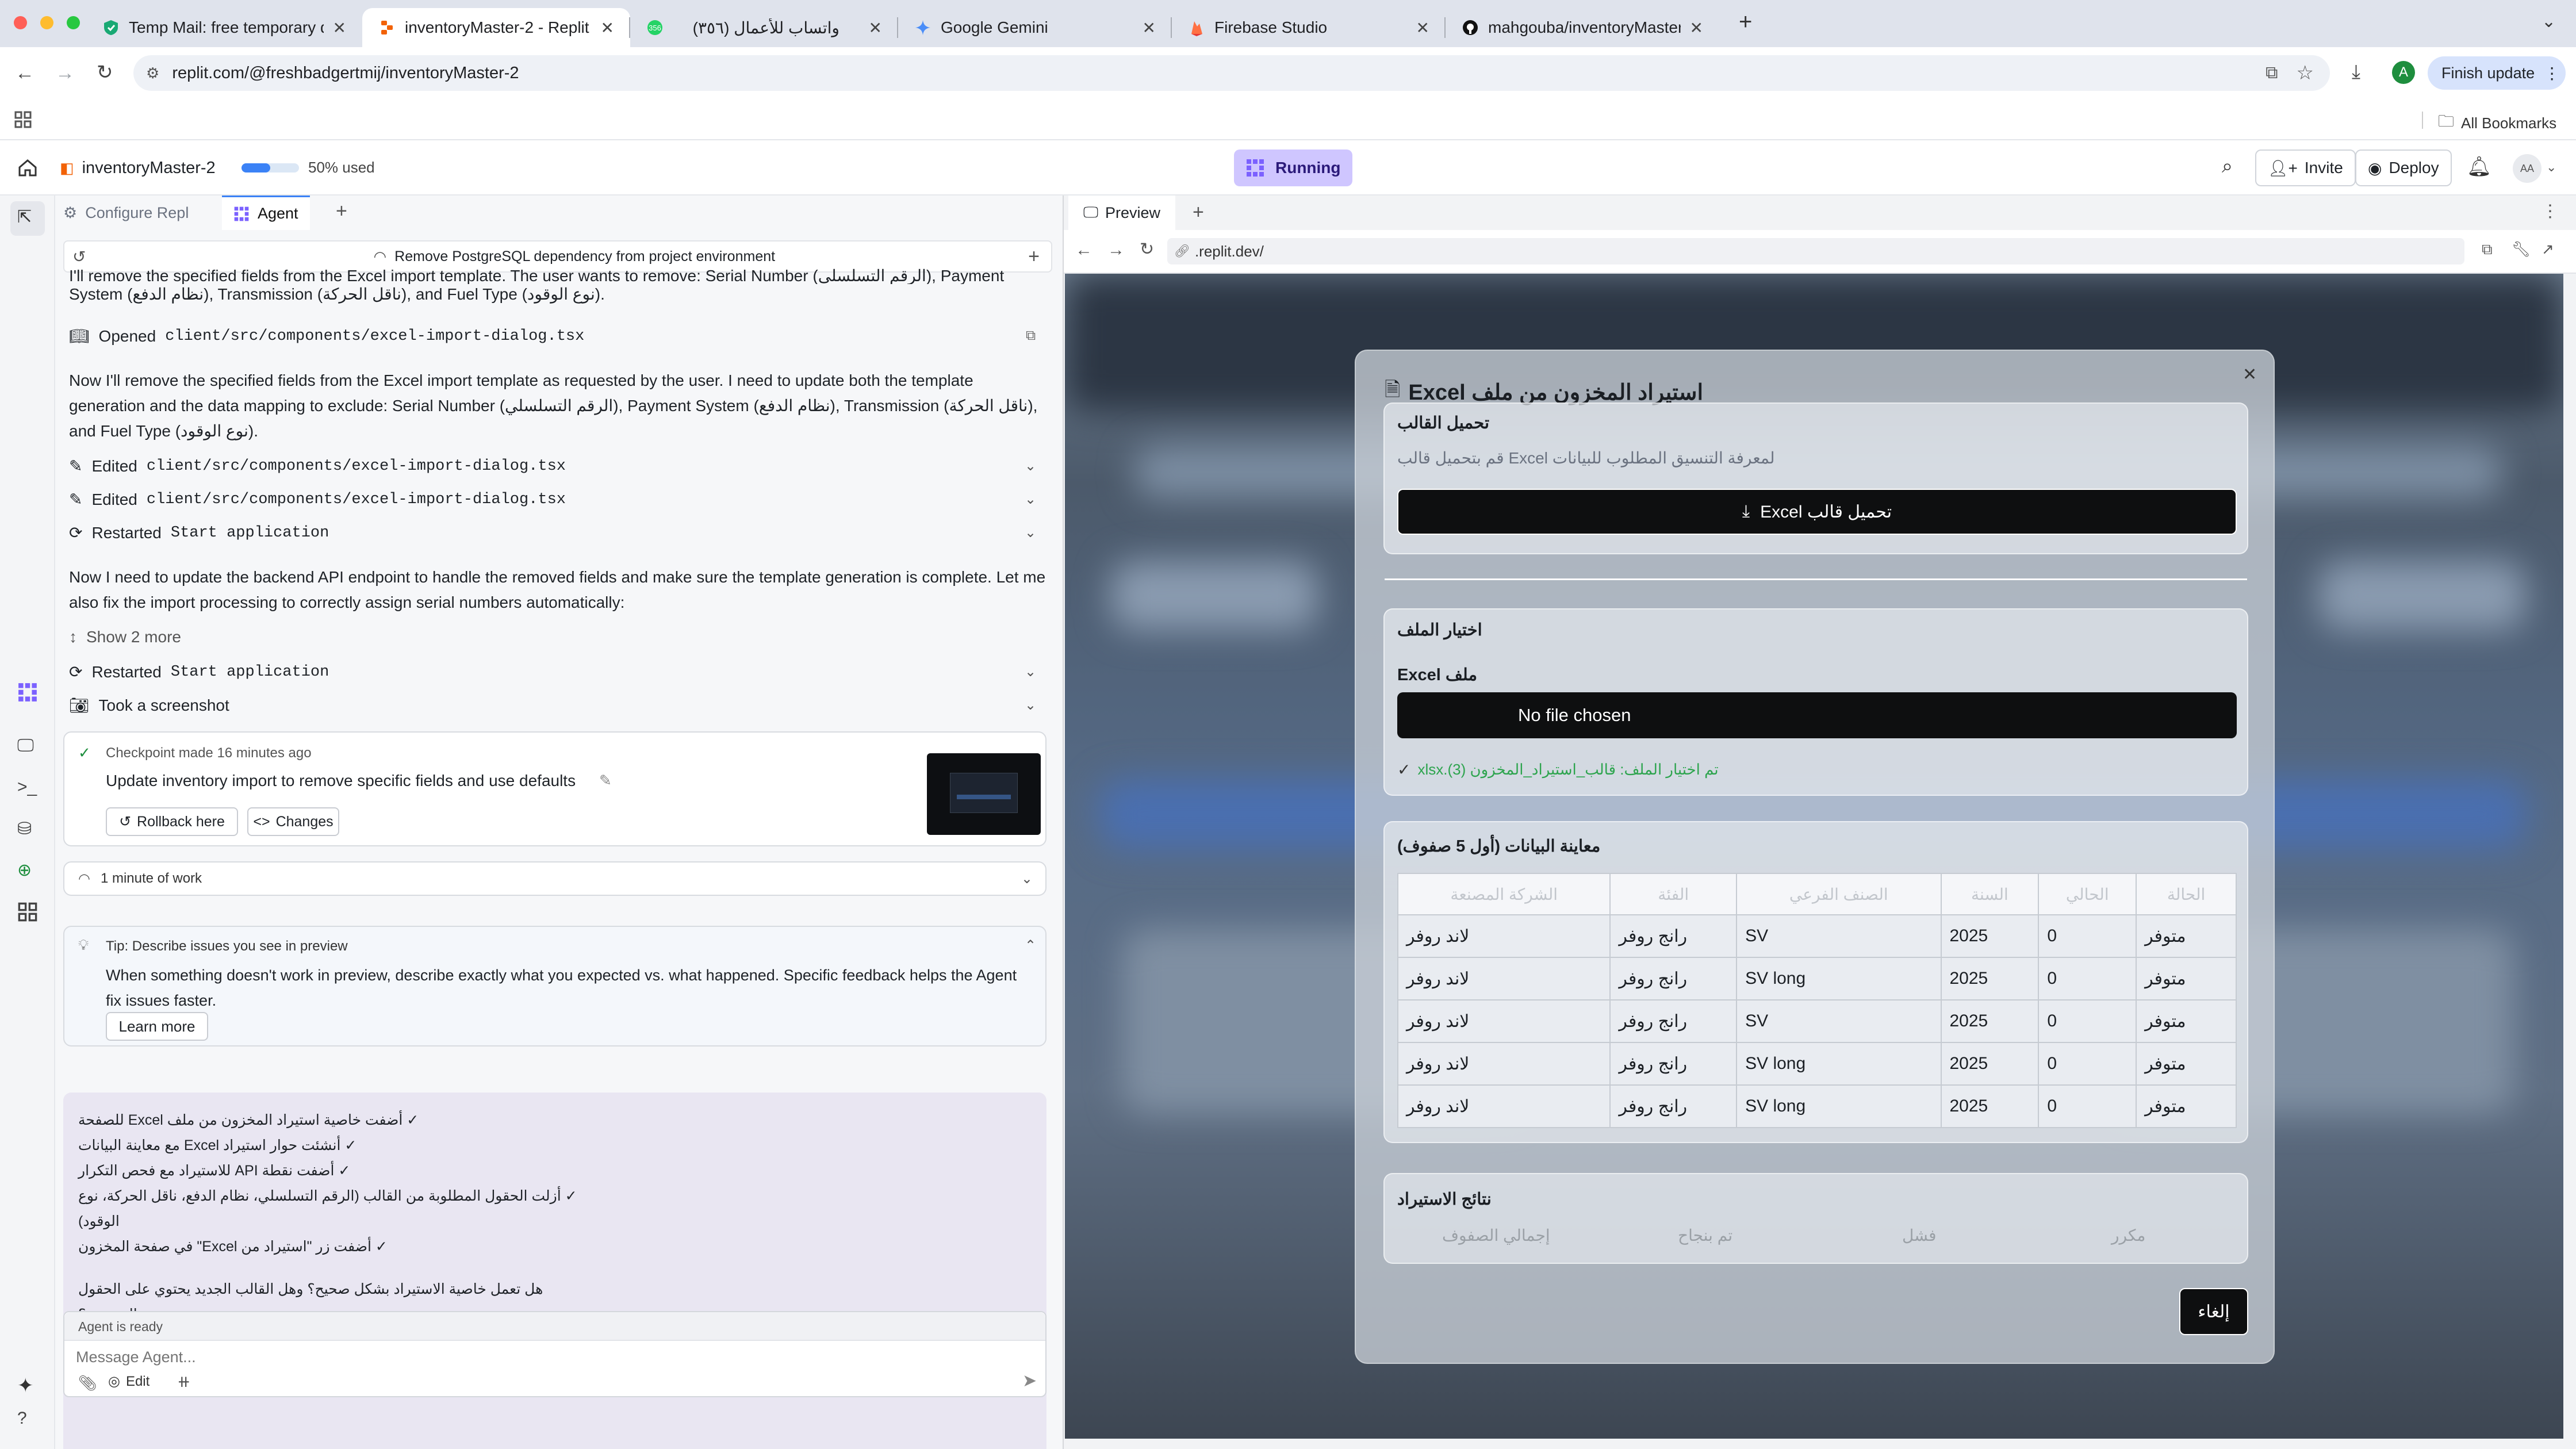 This screenshot has width=2576, height=1449. What do you see at coordinates (2497, 123) in the screenshot?
I see `all-bookmarks-button: 🗀 All Bookmarks` at bounding box center [2497, 123].